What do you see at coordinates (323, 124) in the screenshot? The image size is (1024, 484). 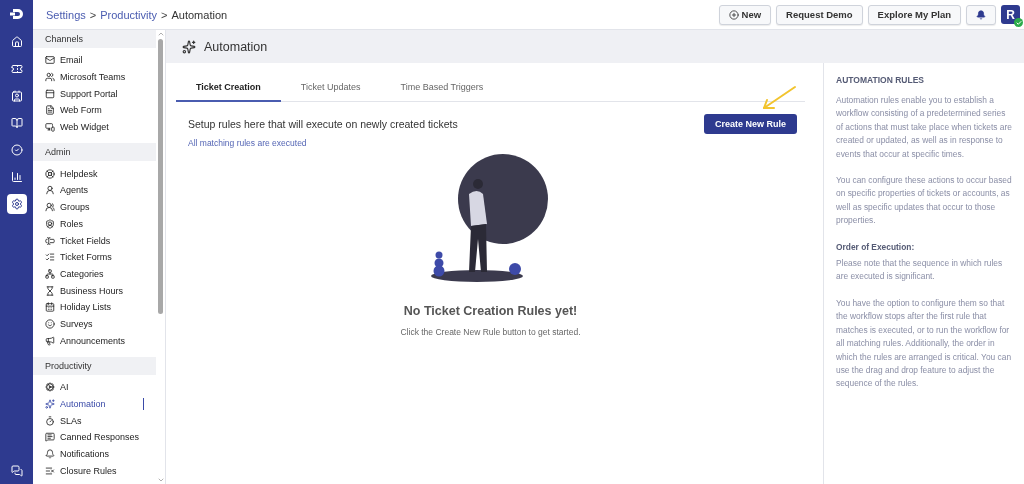 I see `intro-text: Setup rules here that will execute on newly created tickets` at bounding box center [323, 124].